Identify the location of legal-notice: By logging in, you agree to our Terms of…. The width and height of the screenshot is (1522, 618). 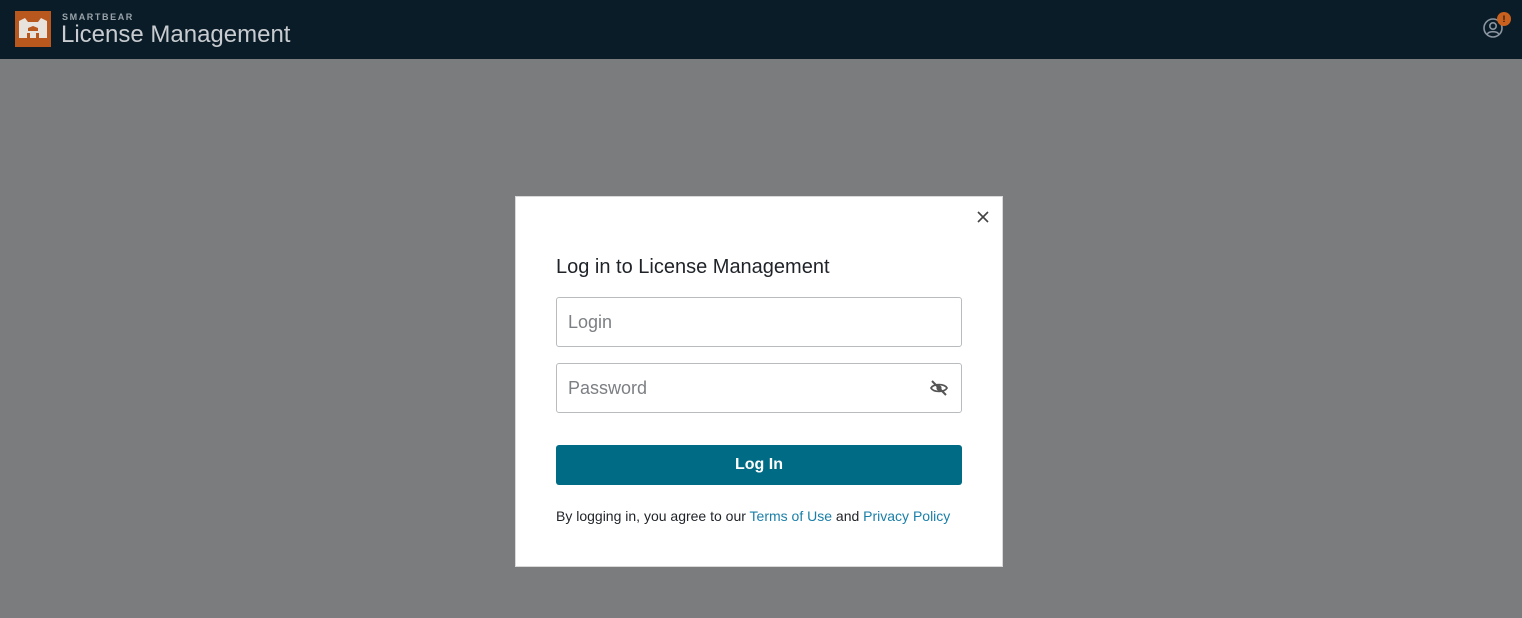
(766, 516).